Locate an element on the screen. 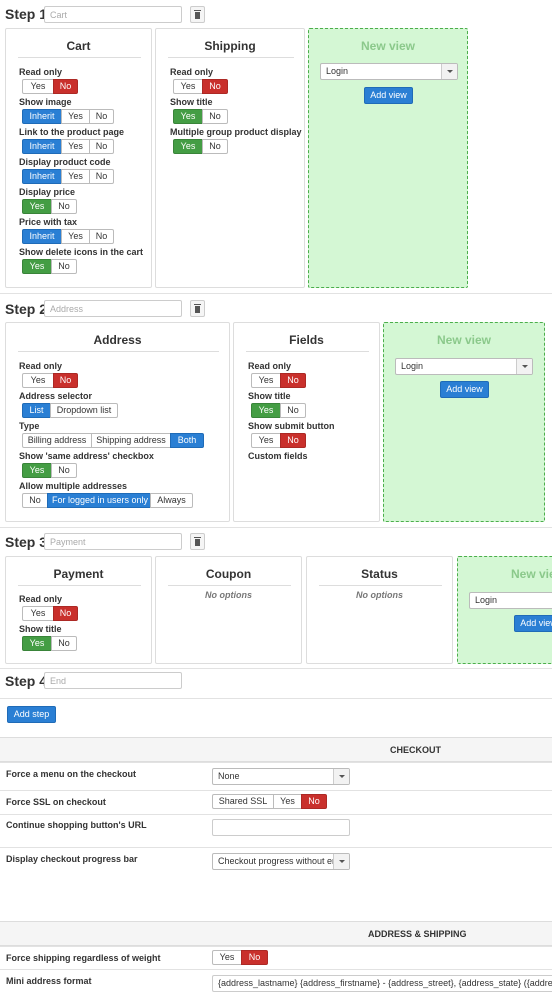 The height and width of the screenshot is (1000, 552). config-row: Force SSL on checkout Shared SSL Yes No is located at coordinates (276, 802).